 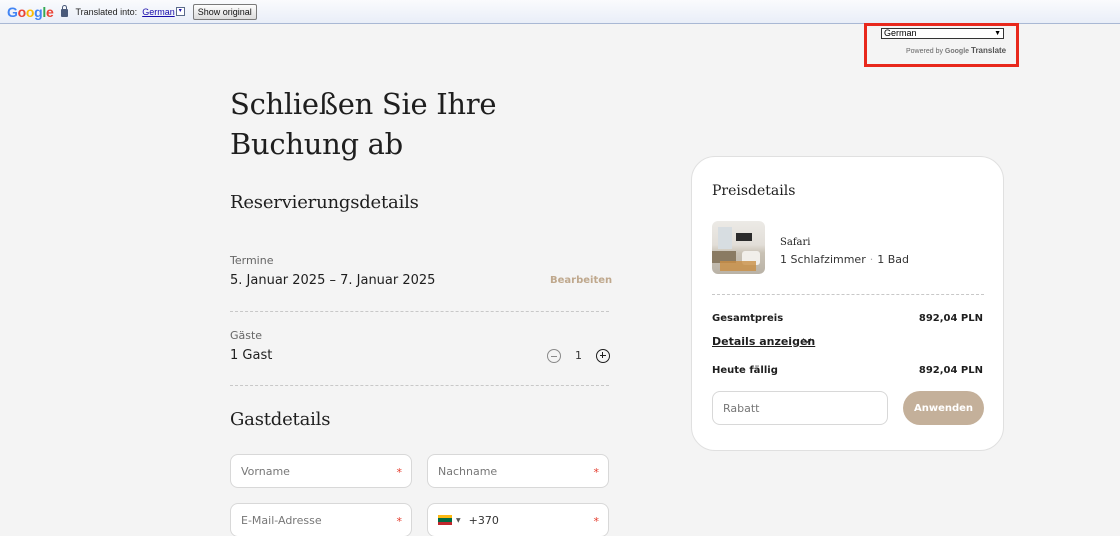 I want to click on guest-count: 1, so click(x=578, y=355).